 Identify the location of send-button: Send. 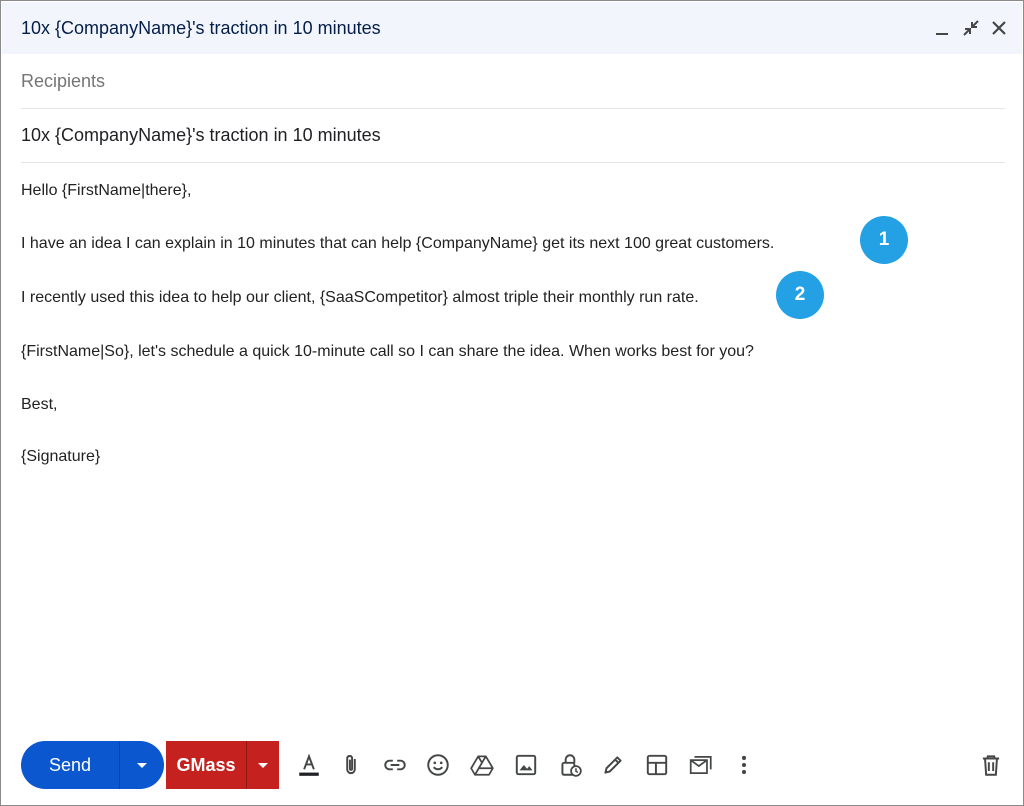
(70, 765).